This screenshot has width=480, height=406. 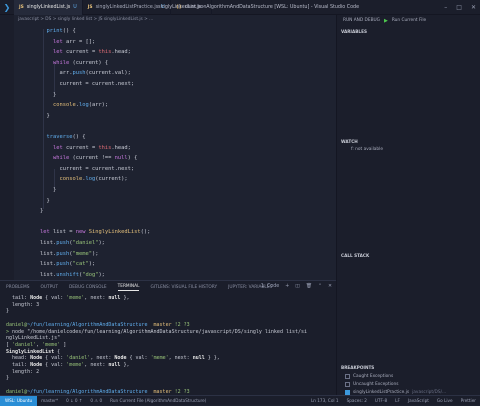 What do you see at coordinates (408, 141) in the screenshot?
I see `watch-section: WATCH` at bounding box center [408, 141].